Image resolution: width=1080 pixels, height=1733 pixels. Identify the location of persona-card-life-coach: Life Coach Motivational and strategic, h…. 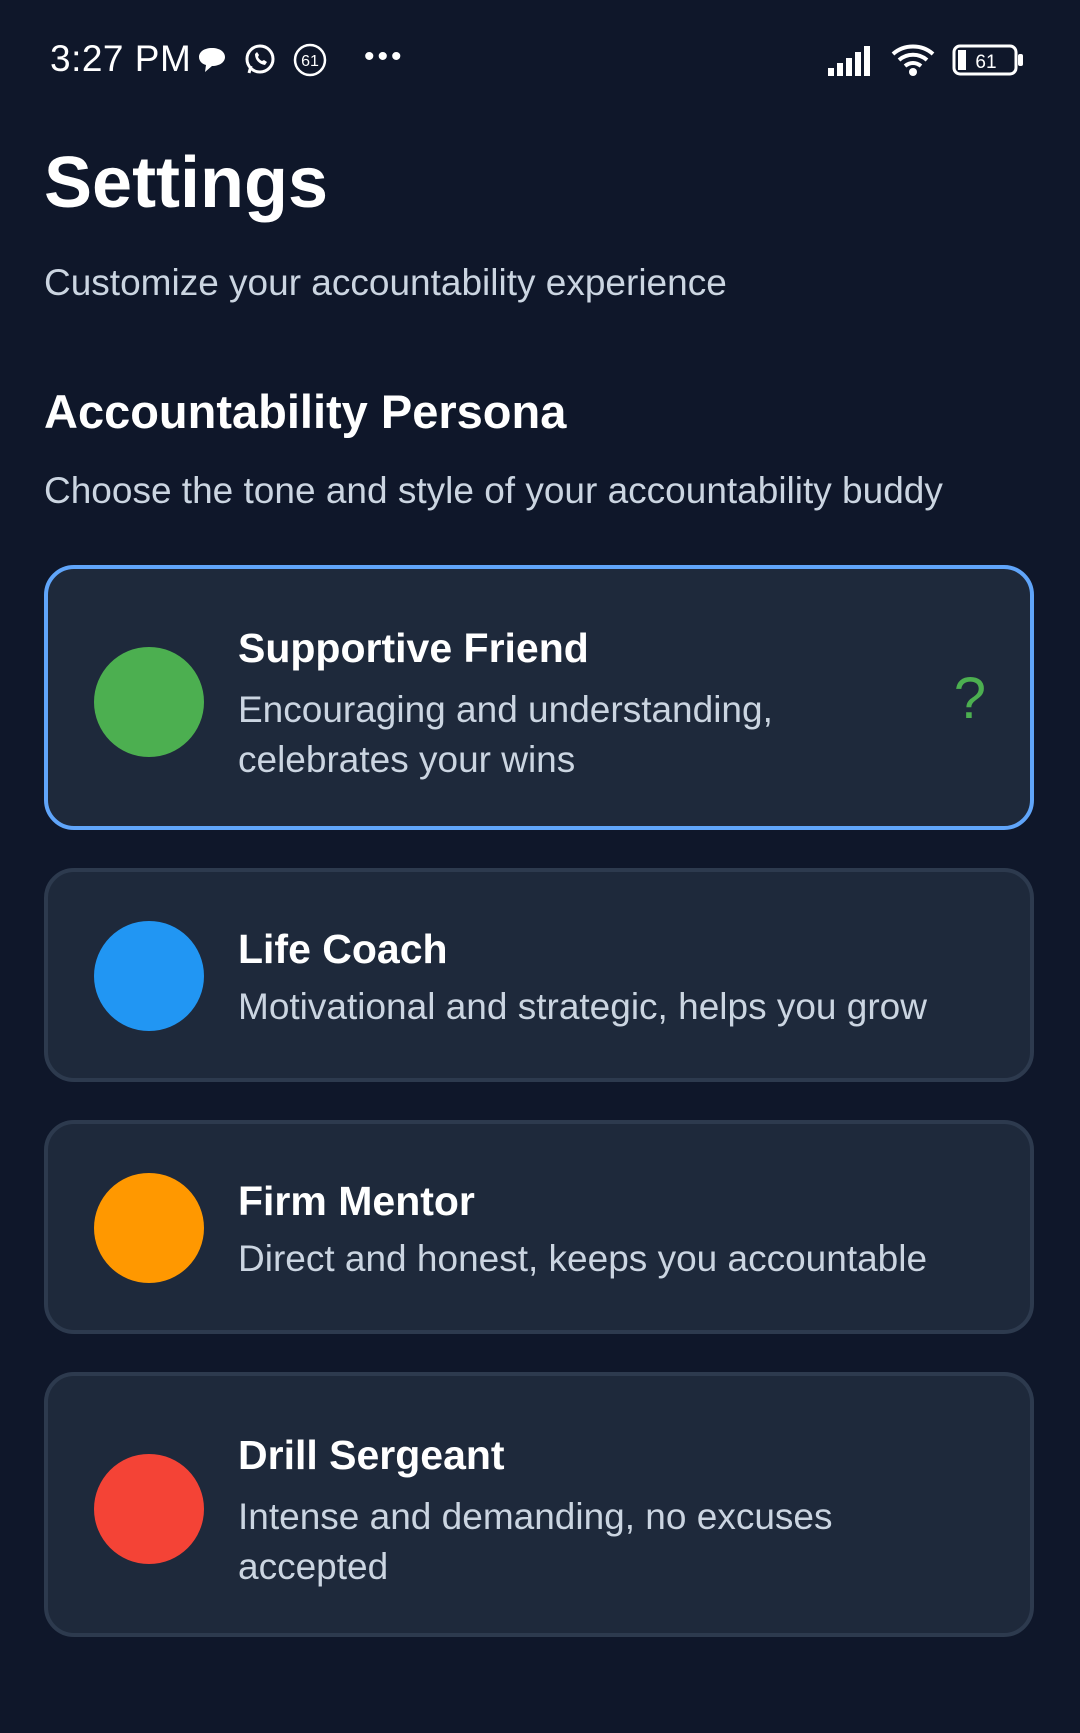
(539, 975).